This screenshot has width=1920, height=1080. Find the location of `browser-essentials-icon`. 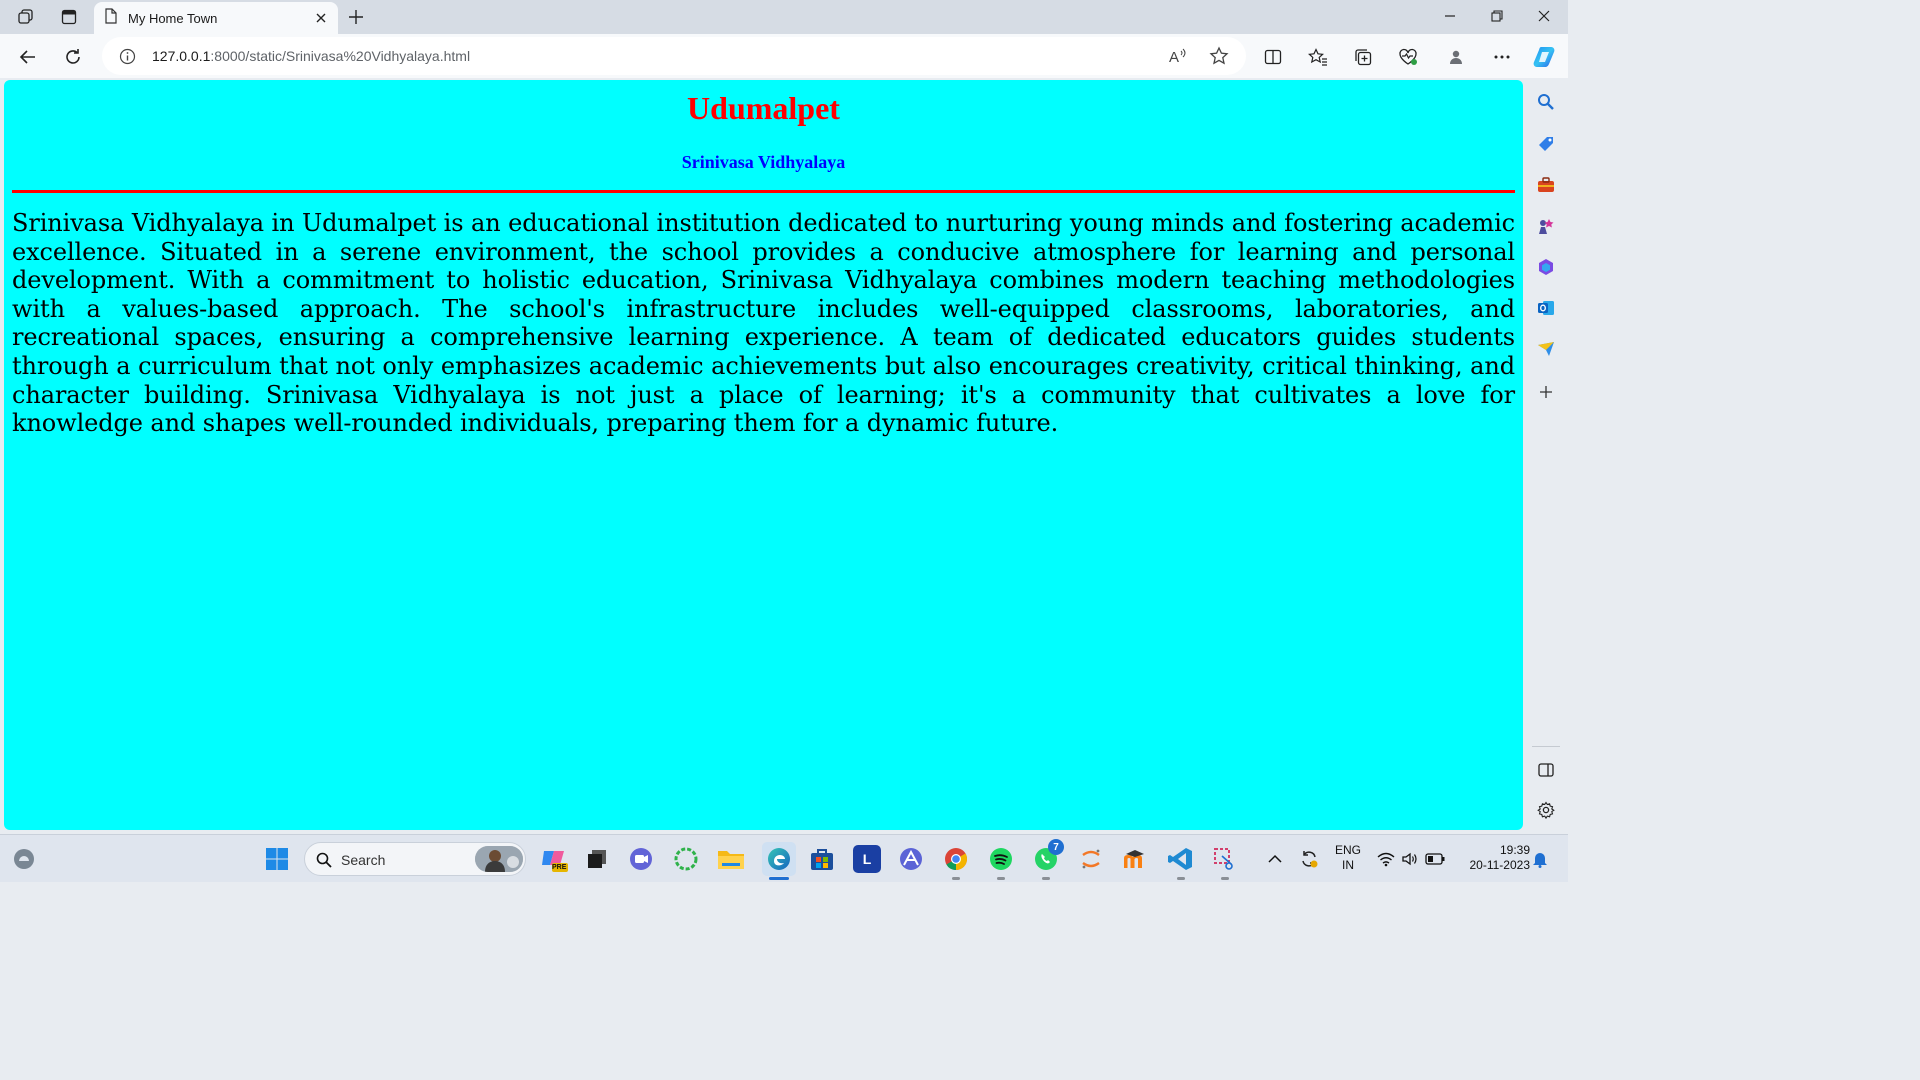

browser-essentials-icon is located at coordinates (1408, 57).